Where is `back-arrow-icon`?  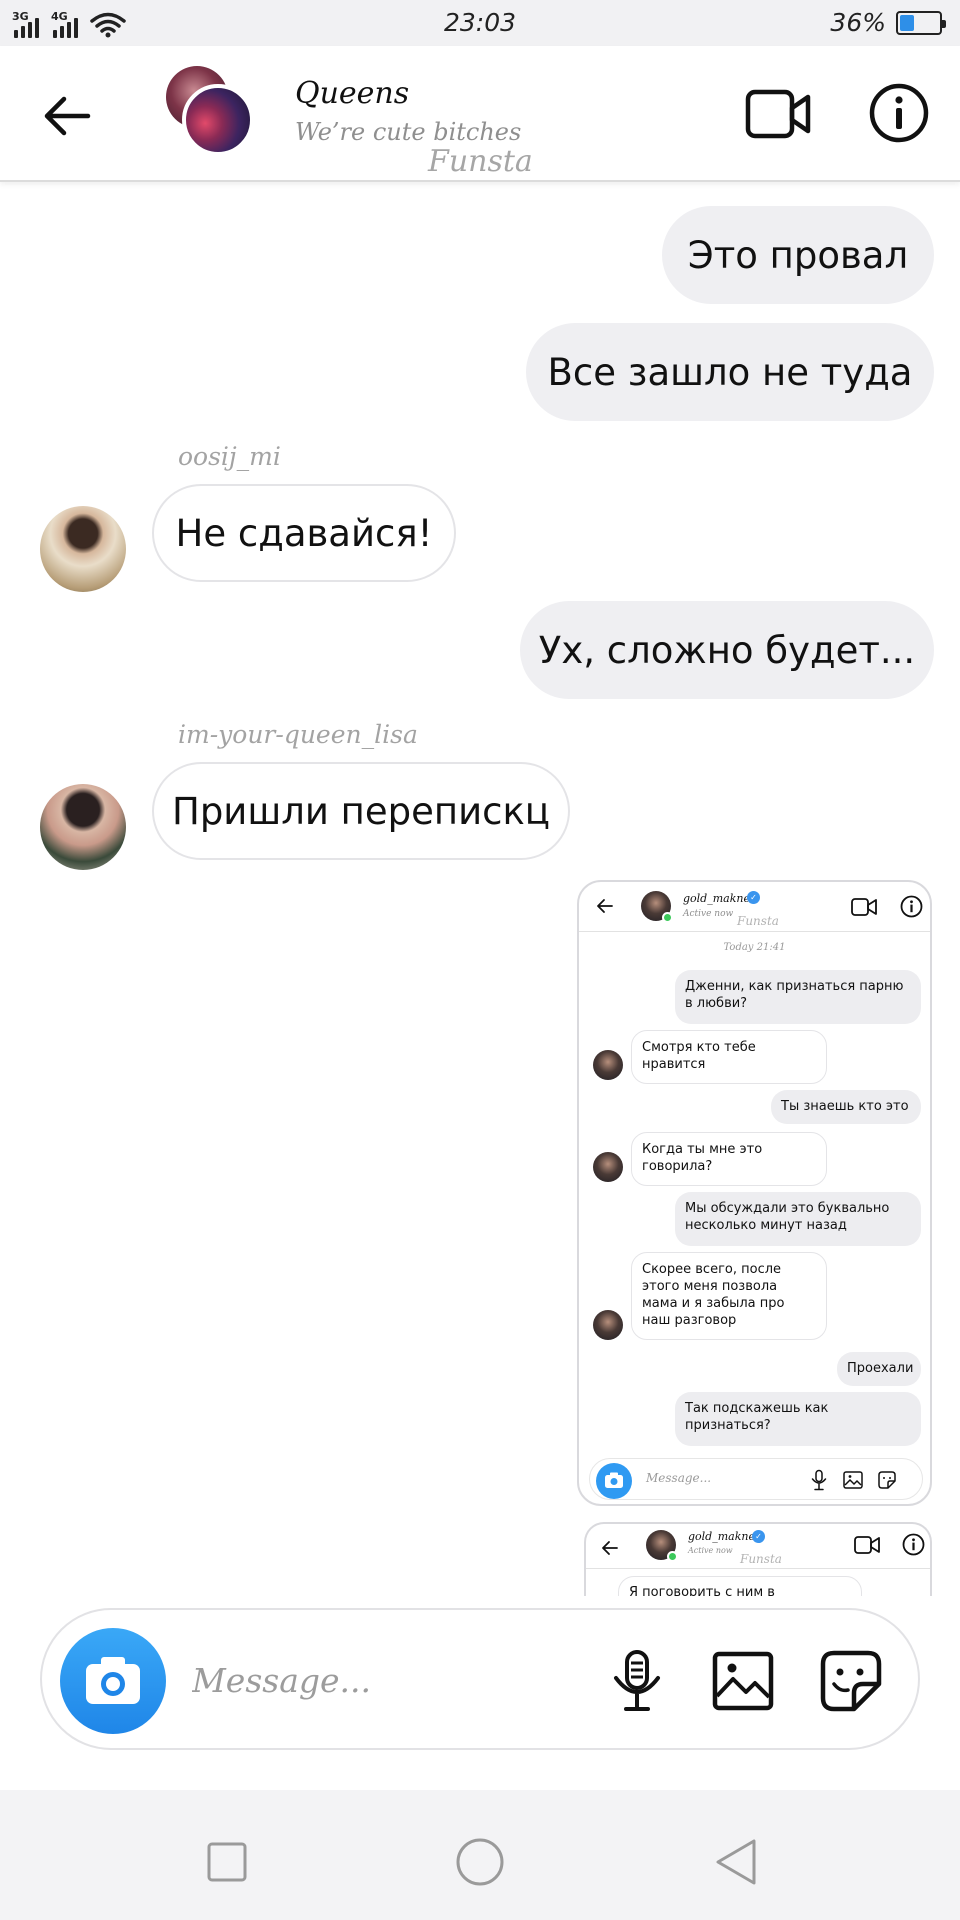 back-arrow-icon is located at coordinates (68, 116).